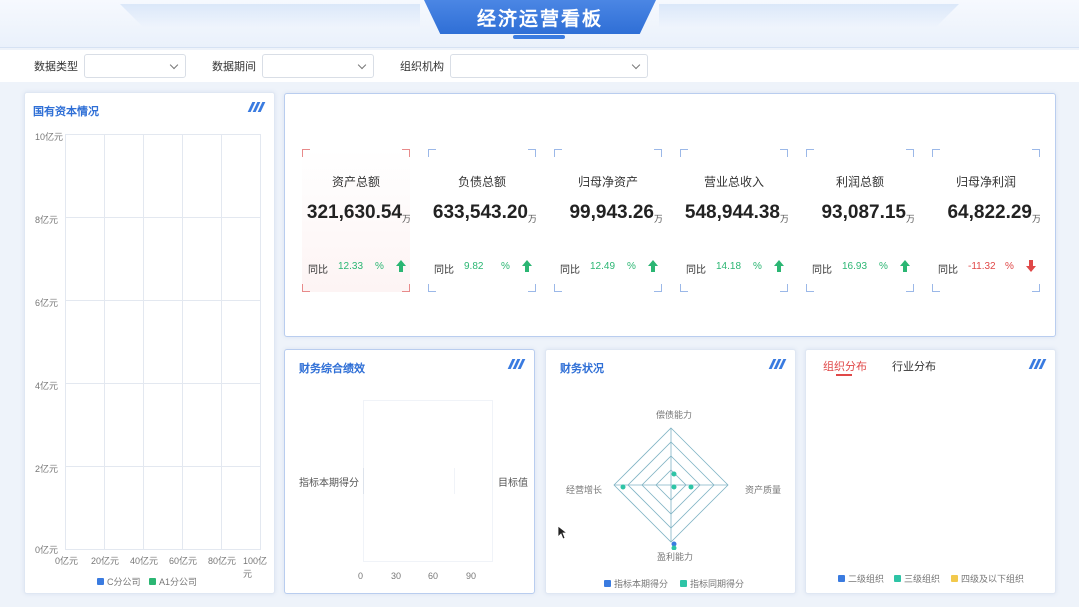 The image size is (1079, 607). Describe the element at coordinates (474, 266) in the screenshot. I see `kpi-yoy-percent: 9.82` at that location.